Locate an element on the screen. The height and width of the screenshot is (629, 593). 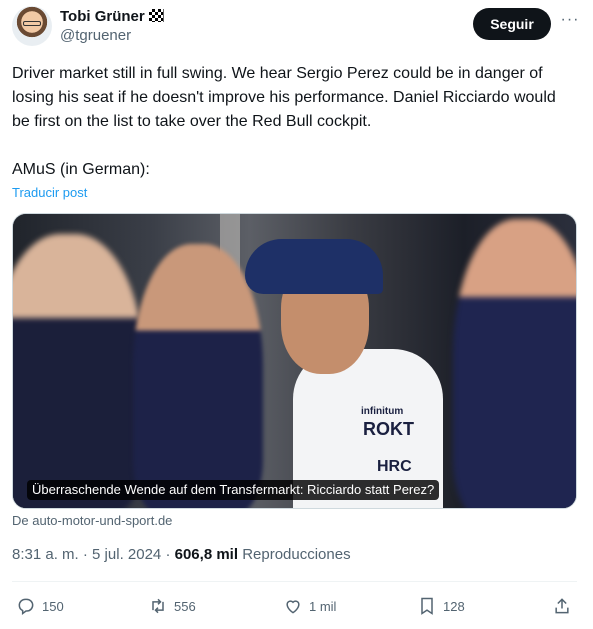
like-button: 1 mil is located at coordinates (309, 606).